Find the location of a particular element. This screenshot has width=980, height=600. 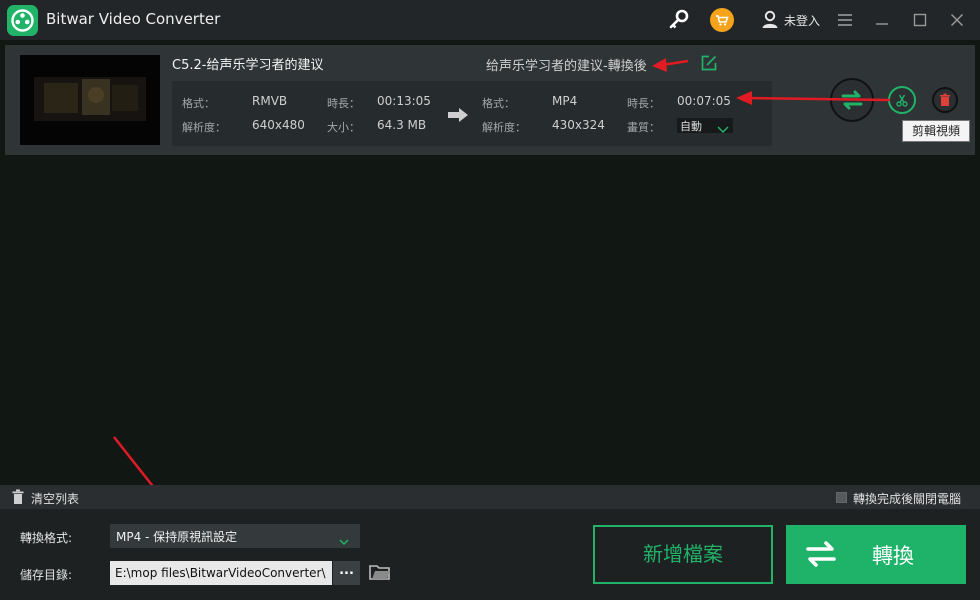

save-directory-label: 儲存目錄: is located at coordinates (46, 575).